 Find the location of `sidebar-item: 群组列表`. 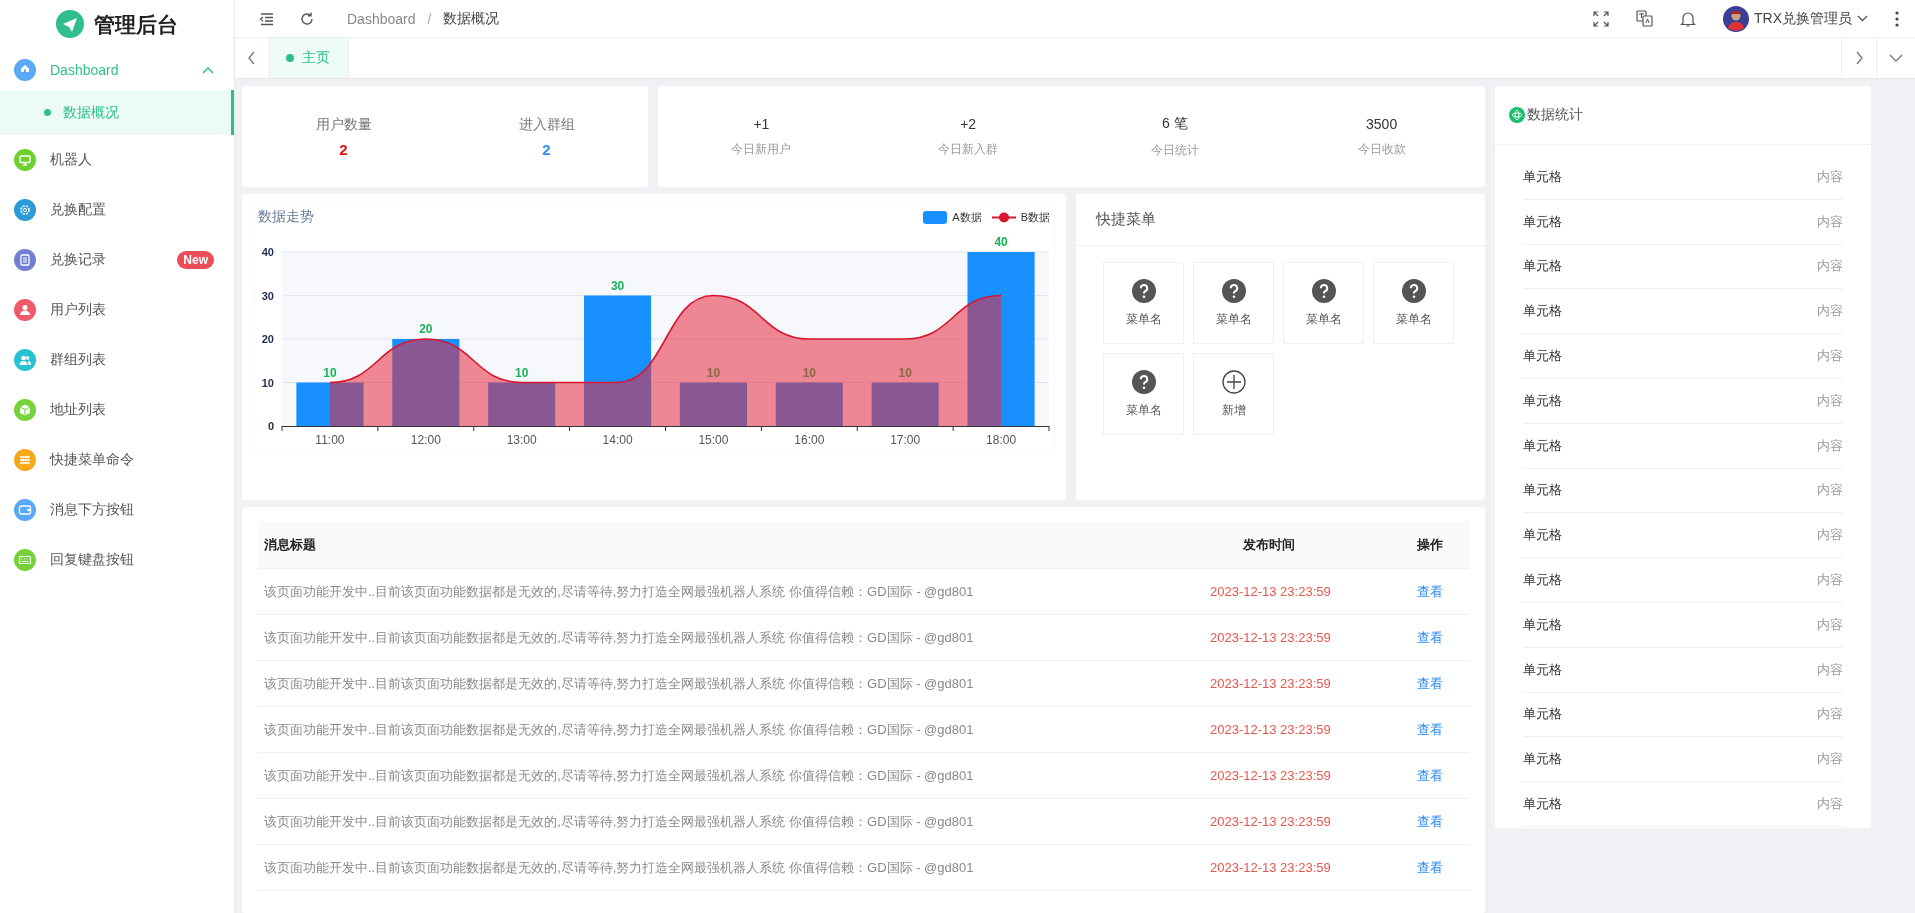

sidebar-item: 群组列表 is located at coordinates (117, 360).